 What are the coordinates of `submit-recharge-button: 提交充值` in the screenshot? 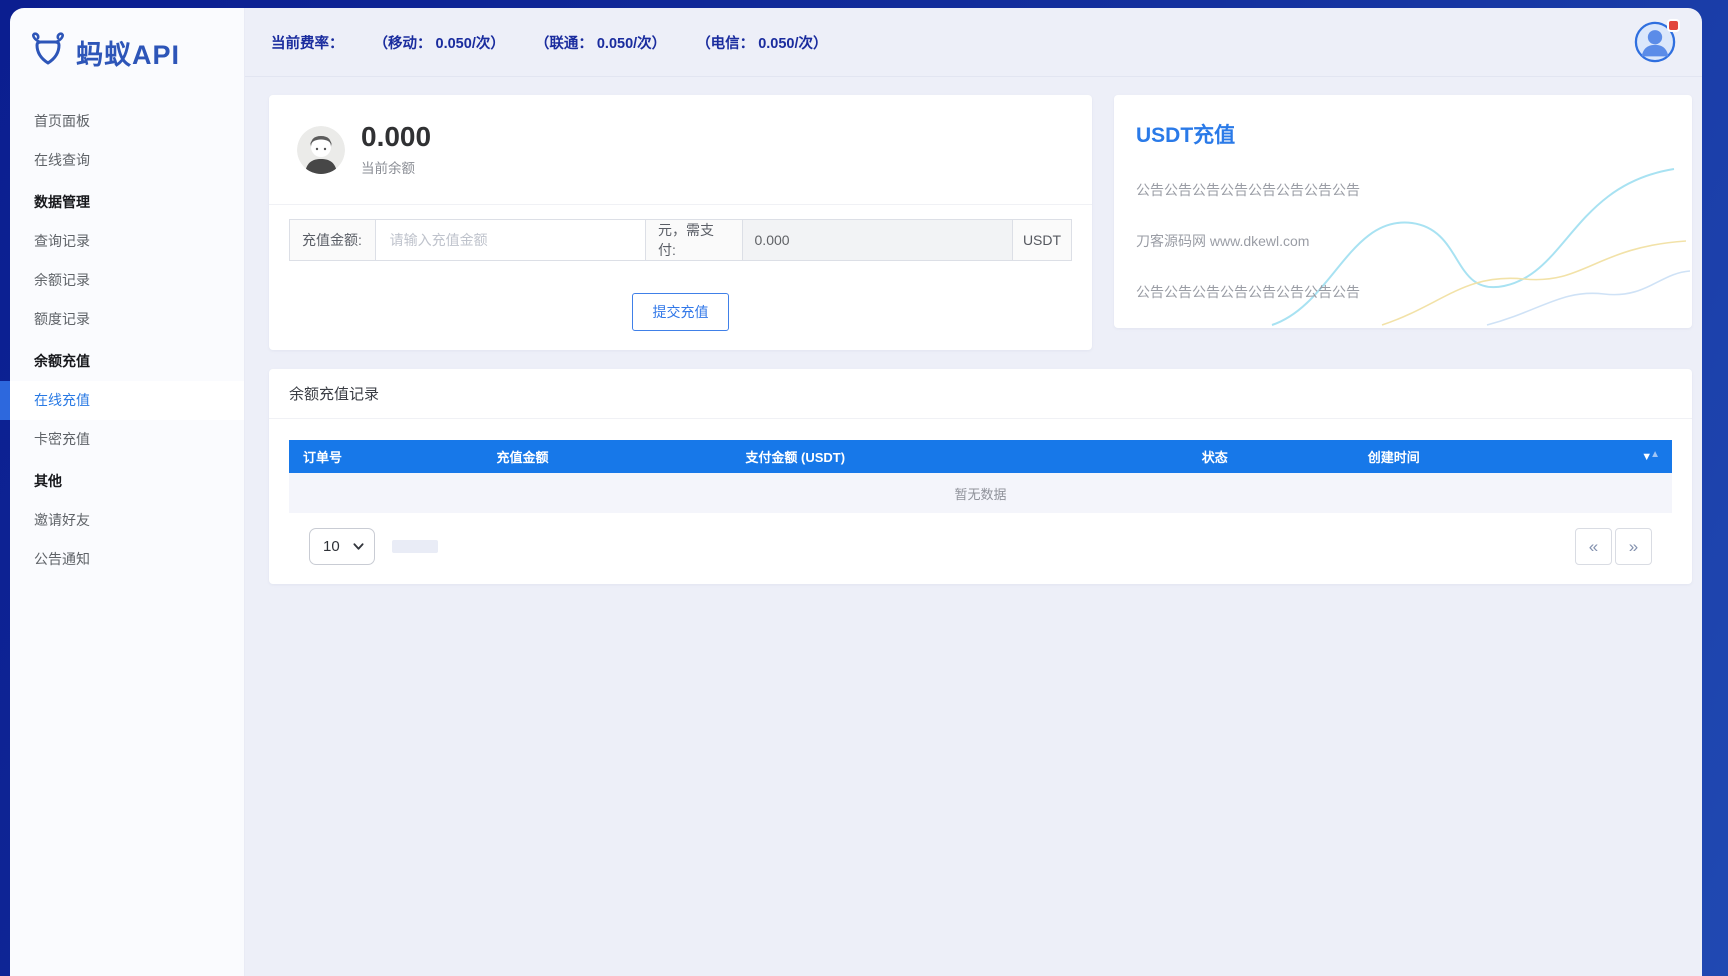 It's located at (680, 312).